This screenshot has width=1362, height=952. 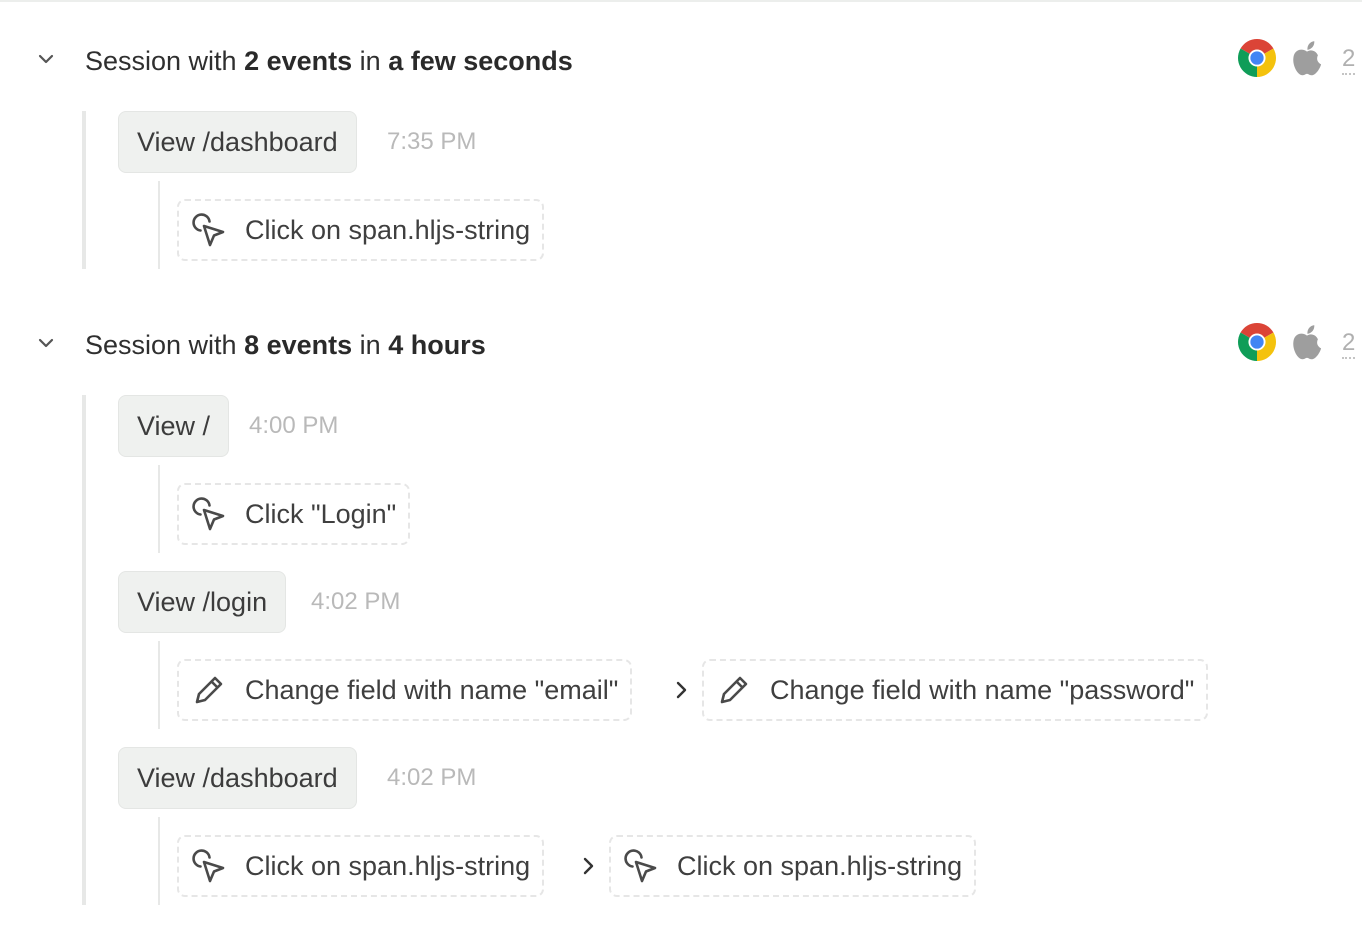 I want to click on session-duration: a few seconds, so click(x=480, y=61).